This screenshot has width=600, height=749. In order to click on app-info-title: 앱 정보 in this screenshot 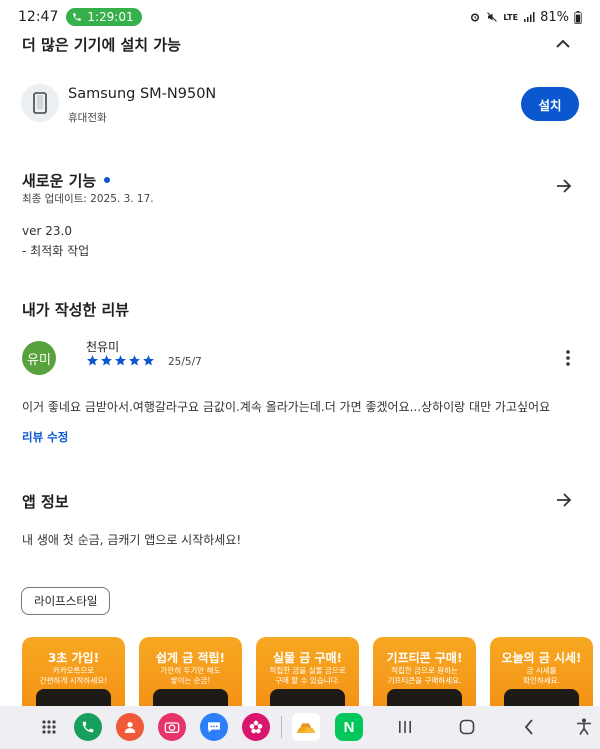, I will do `click(45, 502)`.